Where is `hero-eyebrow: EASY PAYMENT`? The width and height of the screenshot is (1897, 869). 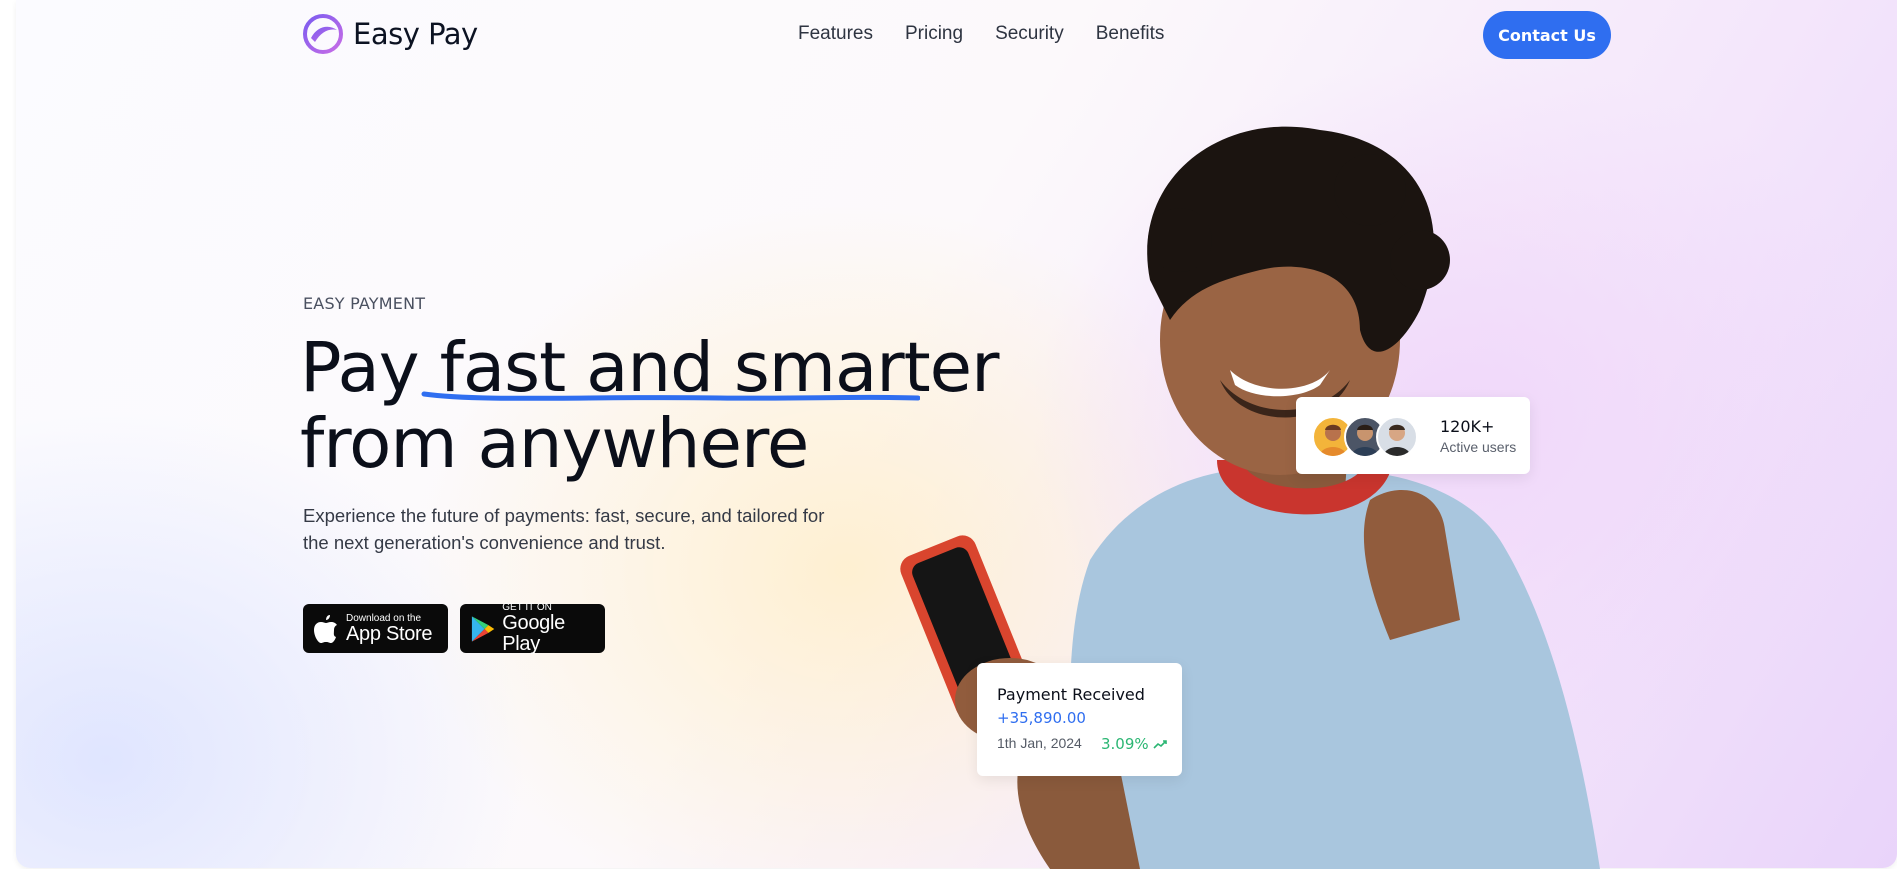 hero-eyebrow: EASY PAYMENT is located at coordinates (364, 303).